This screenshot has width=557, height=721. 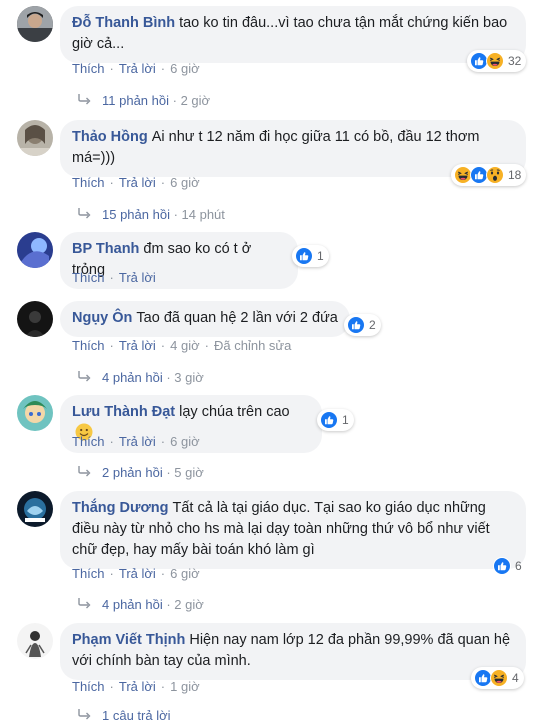 What do you see at coordinates (120, 508) in the screenshot?
I see `comment-author: Thắng Dương` at bounding box center [120, 508].